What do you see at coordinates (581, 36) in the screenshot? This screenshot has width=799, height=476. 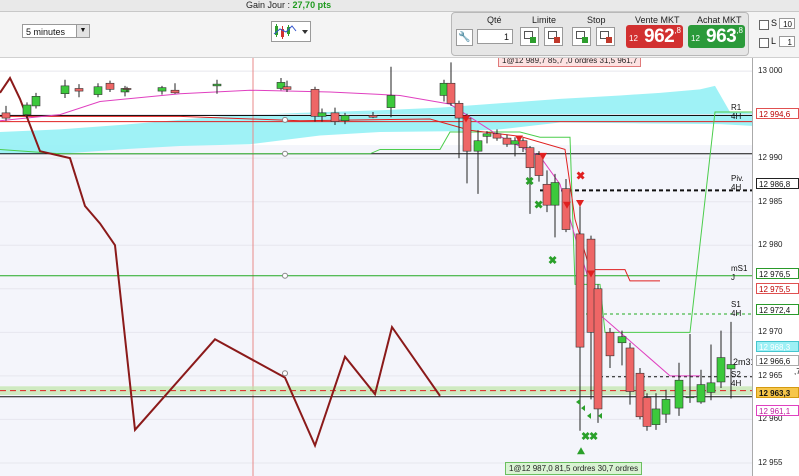 I see `buy-stop-button` at bounding box center [581, 36].